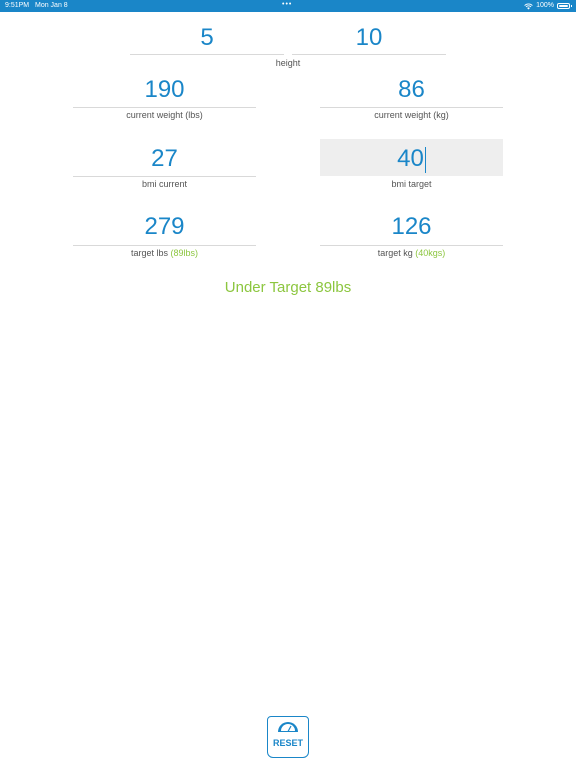  Describe the element at coordinates (164, 245) in the screenshot. I see `target-lbs-underline` at that location.